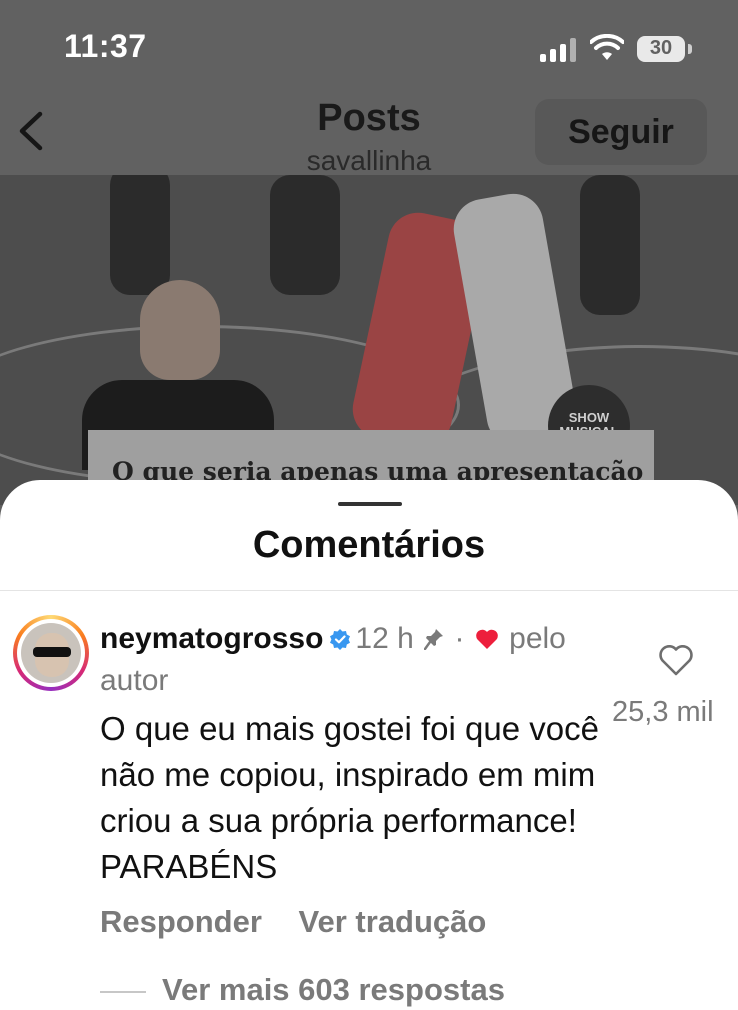 The width and height of the screenshot is (738, 1010). Describe the element at coordinates (537, 638) in the screenshot. I see `liked-by-author-label: pelo` at that location.